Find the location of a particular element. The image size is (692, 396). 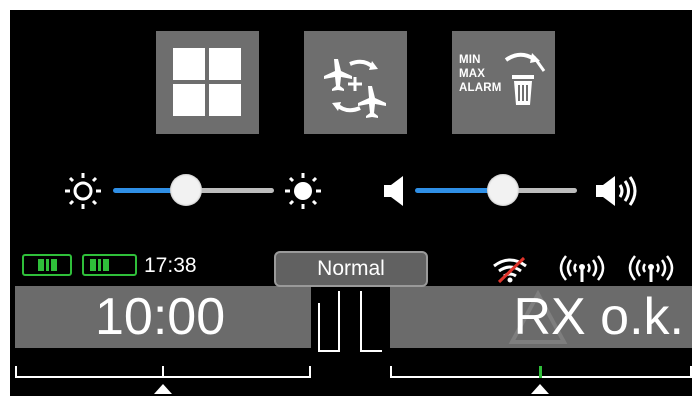

model-select-button is located at coordinates (355, 82).